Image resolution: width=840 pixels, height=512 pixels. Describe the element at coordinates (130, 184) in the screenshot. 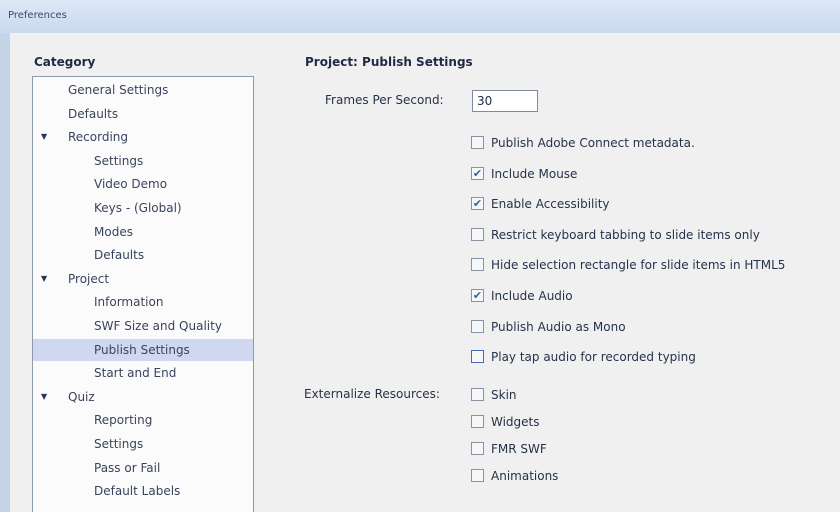

I see `category-item: Video Demo` at that location.